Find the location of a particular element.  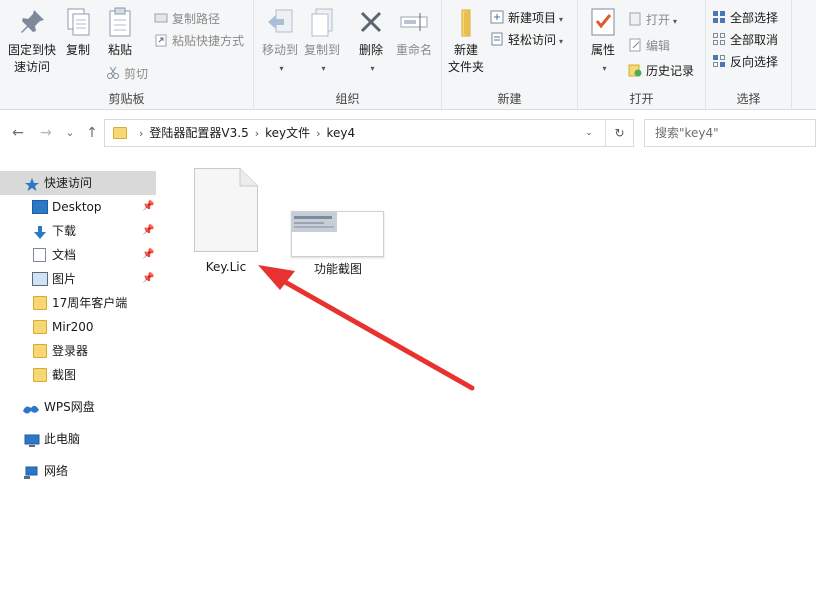

select-group-label: 选择 is located at coordinates (748, 99).